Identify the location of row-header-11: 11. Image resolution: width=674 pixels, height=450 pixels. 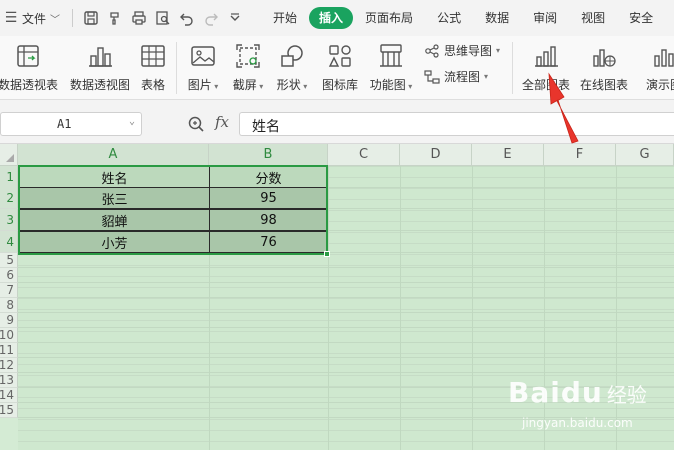
(9, 350).